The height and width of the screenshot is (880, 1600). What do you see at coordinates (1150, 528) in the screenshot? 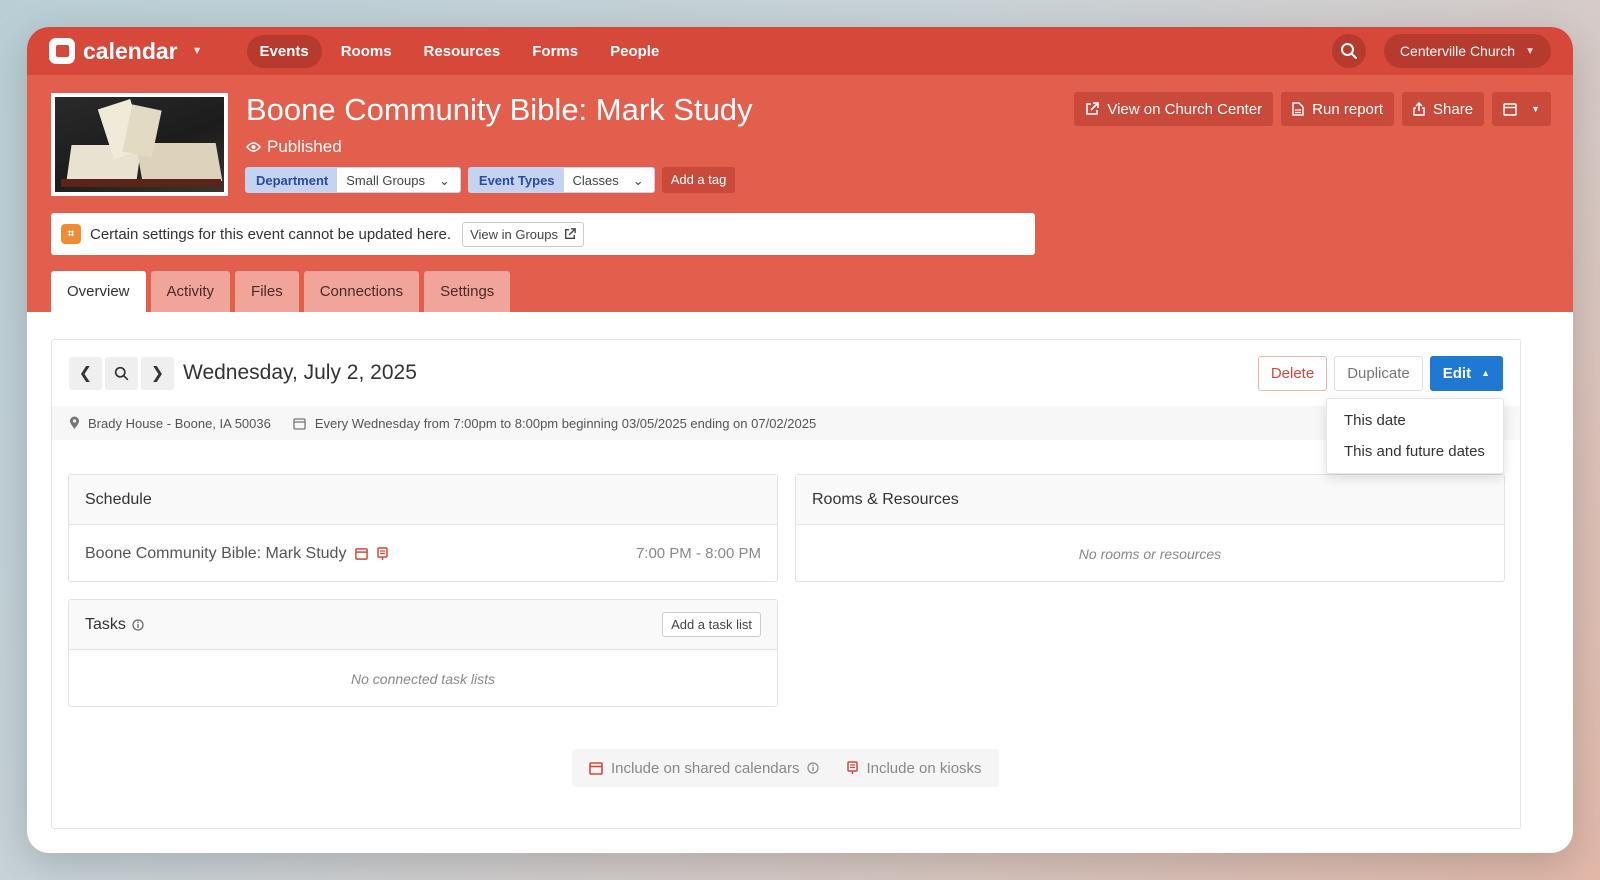
I see `rooms-resources-card: Rooms & Resources No rooms or resources` at bounding box center [1150, 528].